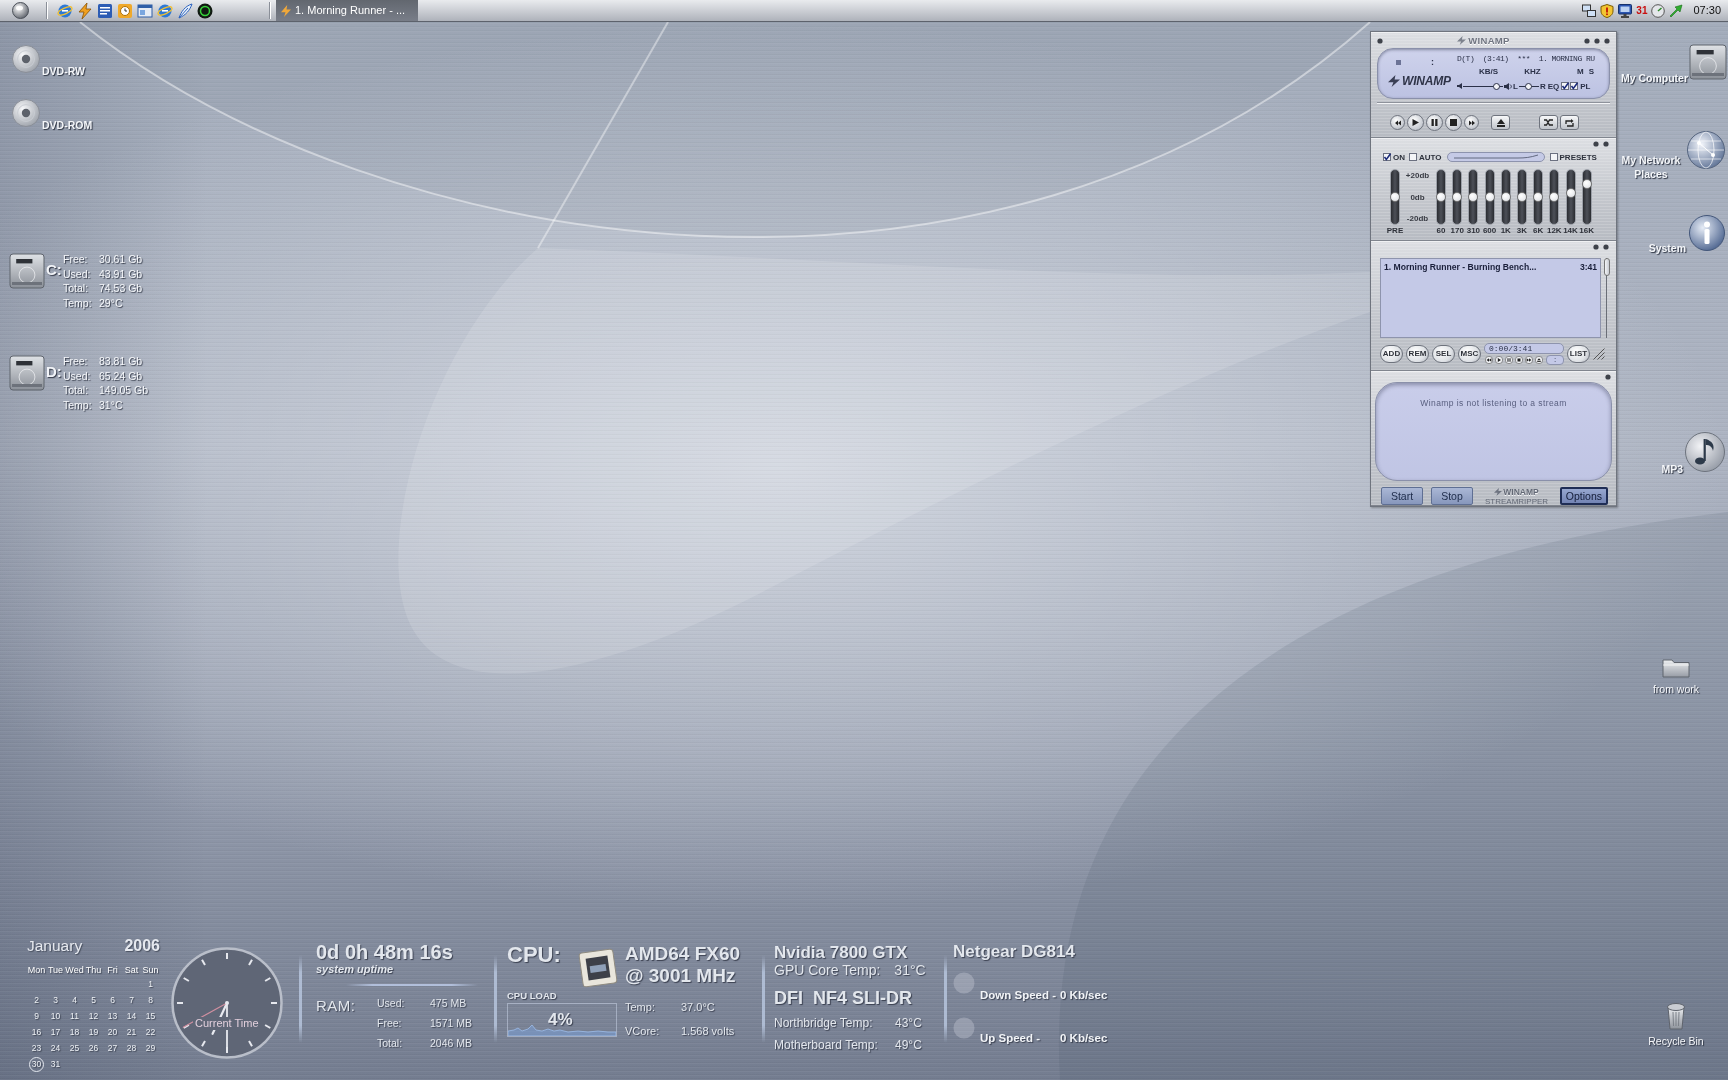  I want to click on resize-grip-icon, so click(1599, 354).